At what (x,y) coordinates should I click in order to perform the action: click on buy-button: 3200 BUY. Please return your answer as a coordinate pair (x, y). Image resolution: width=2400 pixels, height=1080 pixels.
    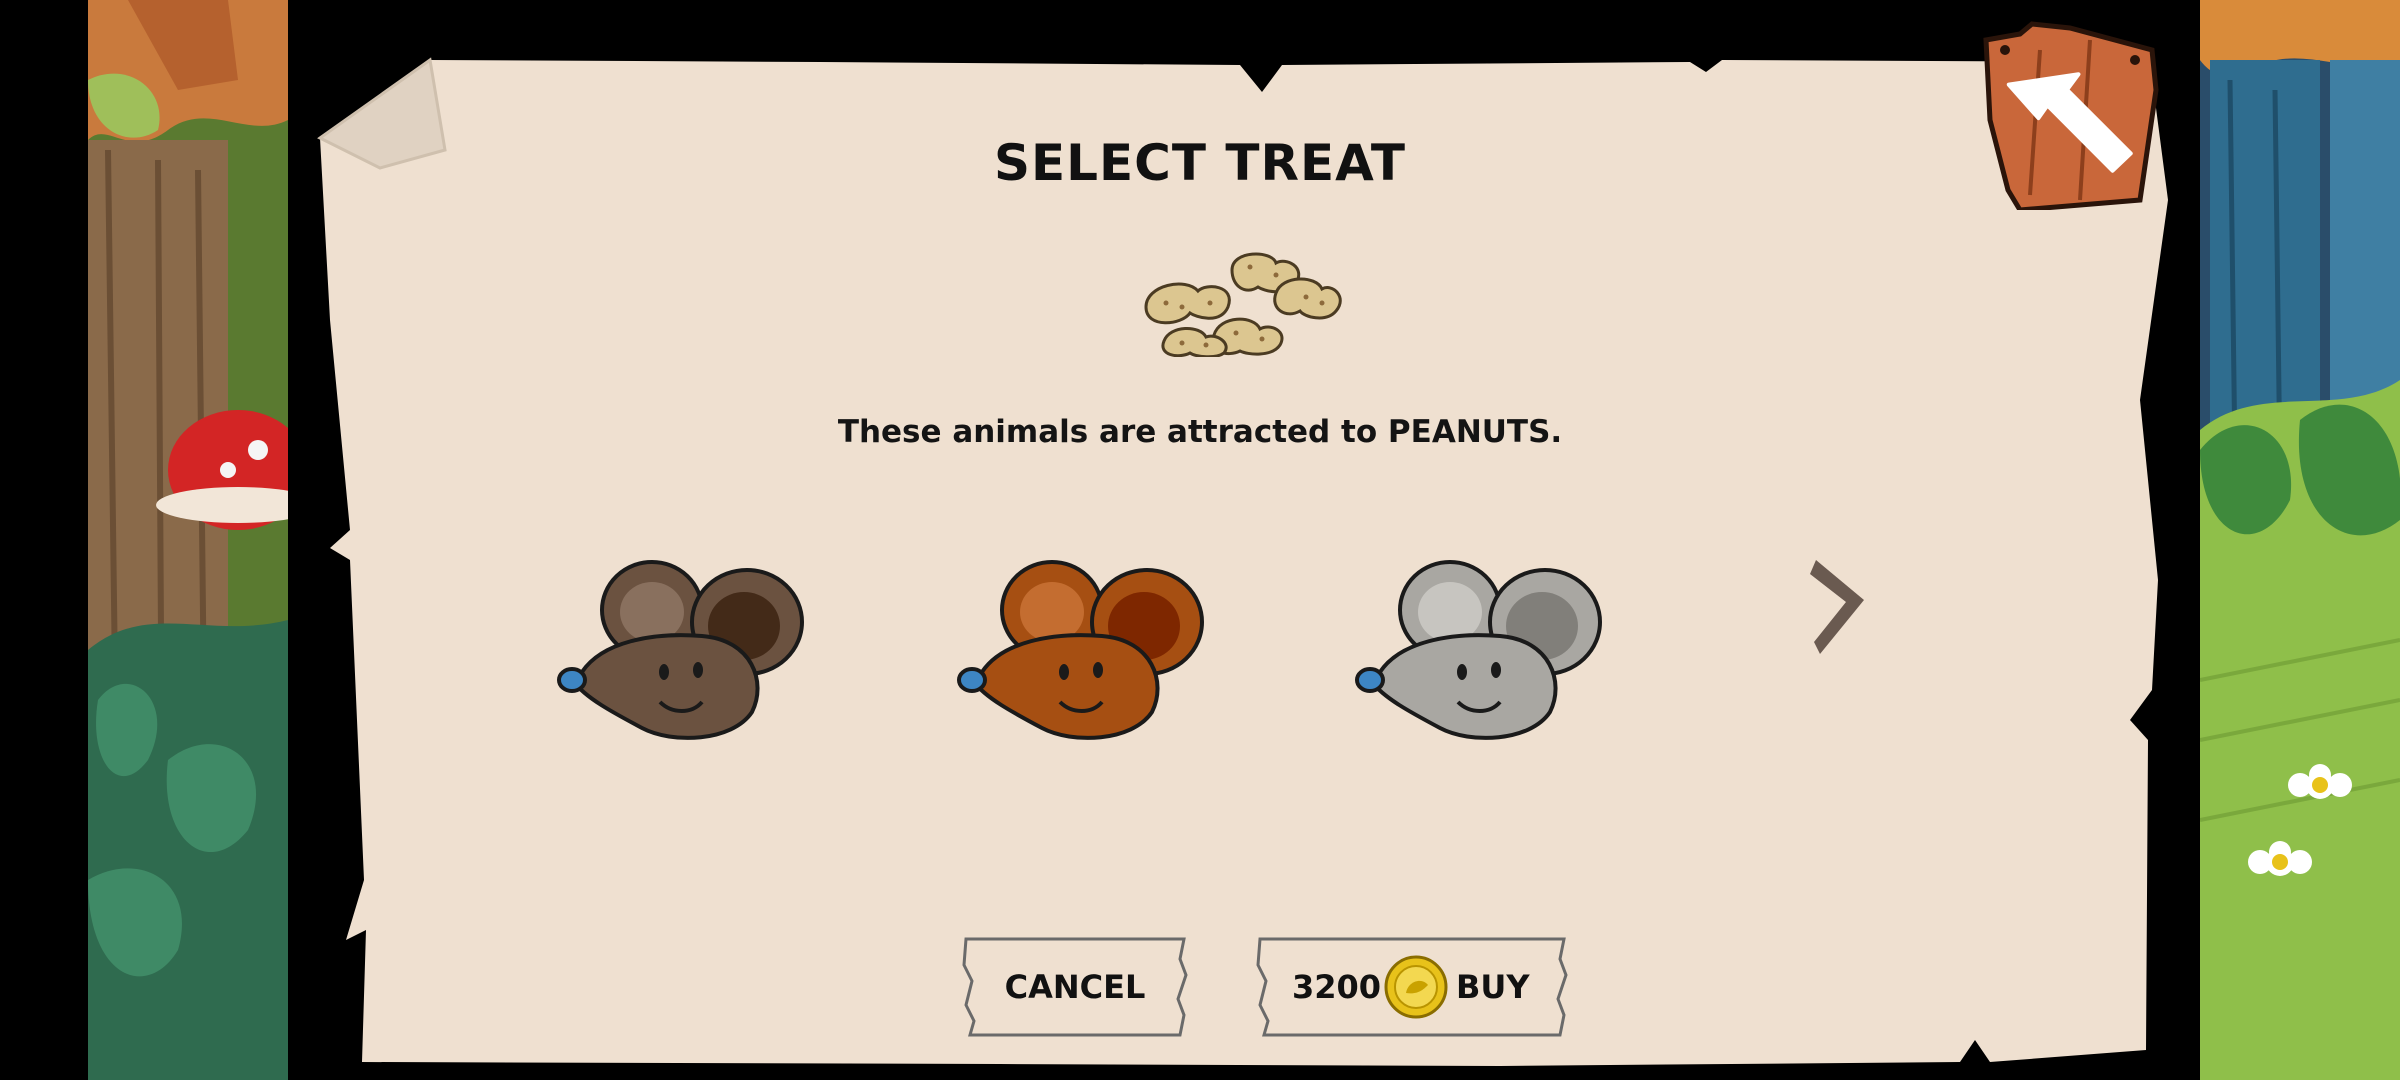
    Looking at the image, I should click on (1412, 987).